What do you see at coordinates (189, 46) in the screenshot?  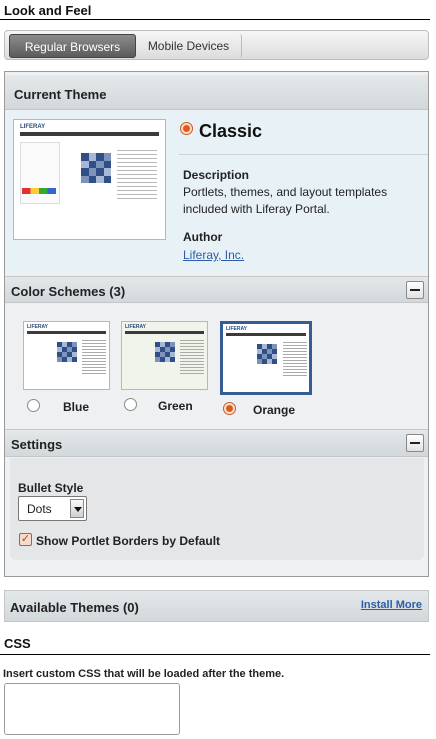 I see `tab-mobile-devices: Mobile Devices` at bounding box center [189, 46].